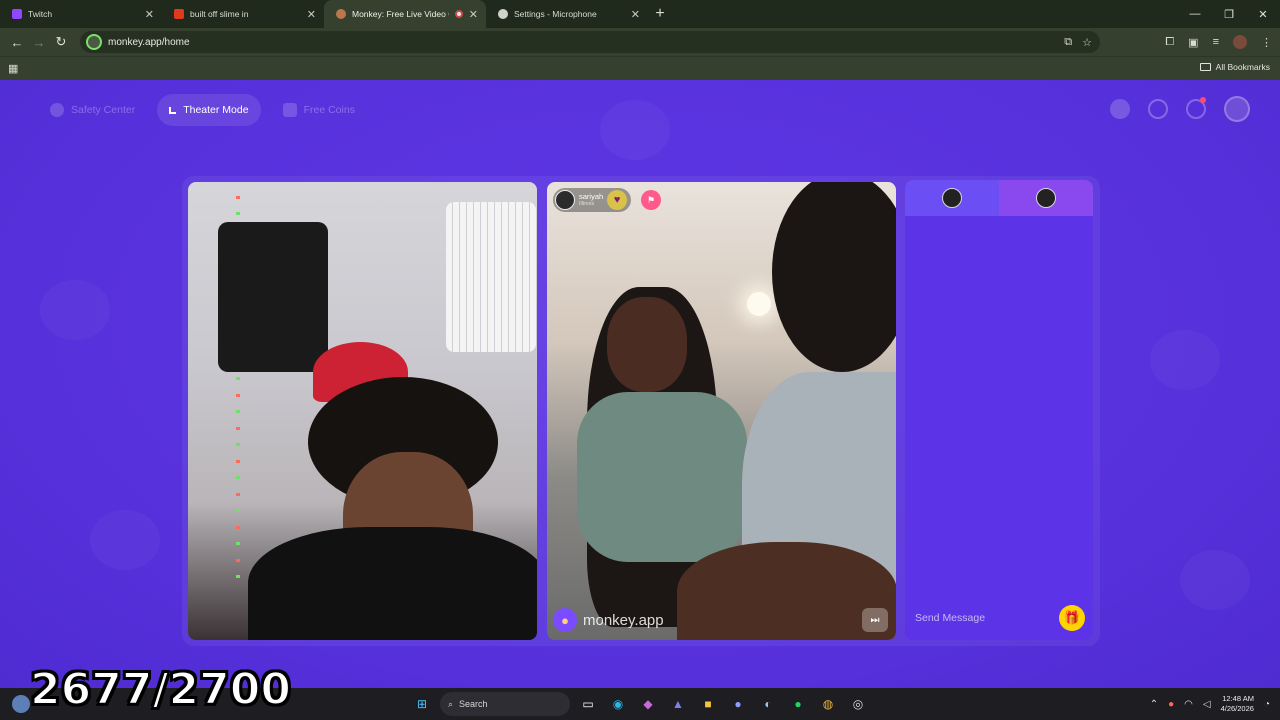  I want to click on bookmarks-bar: ▦ All Bookmarks, so click(640, 68).